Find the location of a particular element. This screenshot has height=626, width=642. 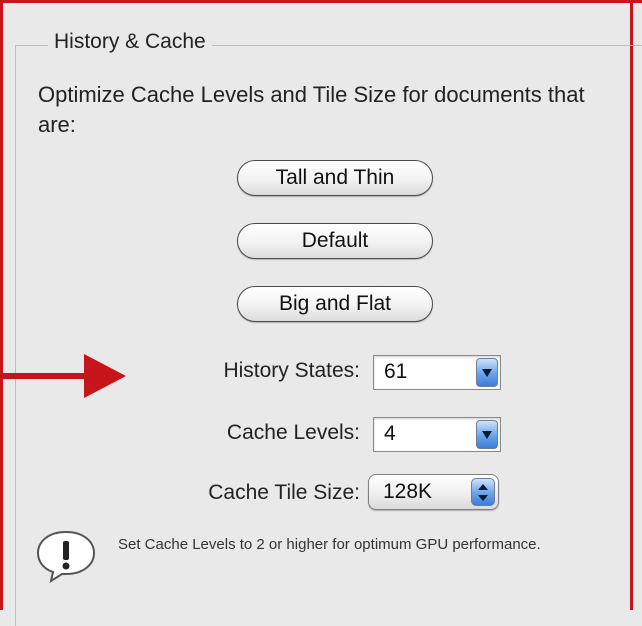

big-and-flat-button: Big and Flat is located at coordinates (335, 304).